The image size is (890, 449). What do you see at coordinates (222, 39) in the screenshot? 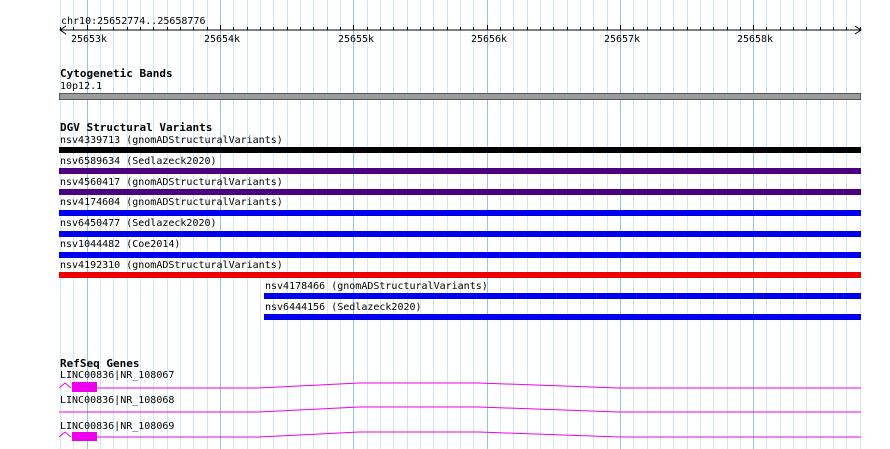
I see `ruler-tick-label: 25654k` at bounding box center [222, 39].